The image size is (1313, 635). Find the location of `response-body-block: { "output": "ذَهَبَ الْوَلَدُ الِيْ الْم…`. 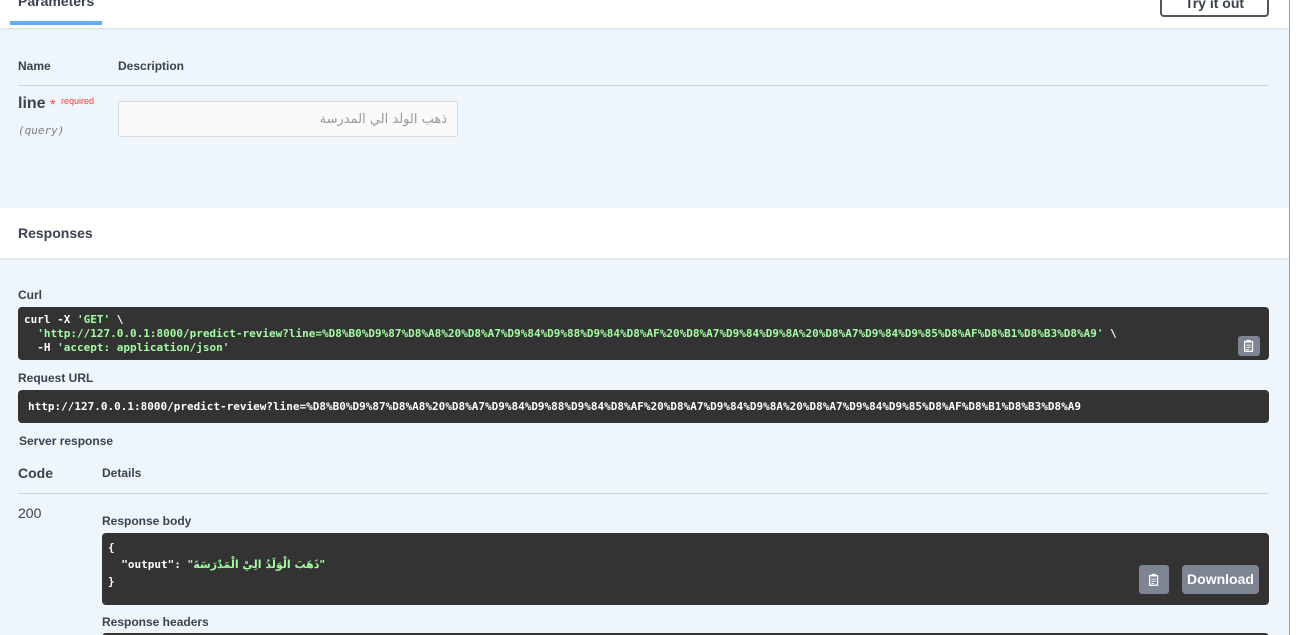

response-body-block: { "output": "ذَهَبَ الْوَلَدُ الِيْ الْم… is located at coordinates (685, 569).